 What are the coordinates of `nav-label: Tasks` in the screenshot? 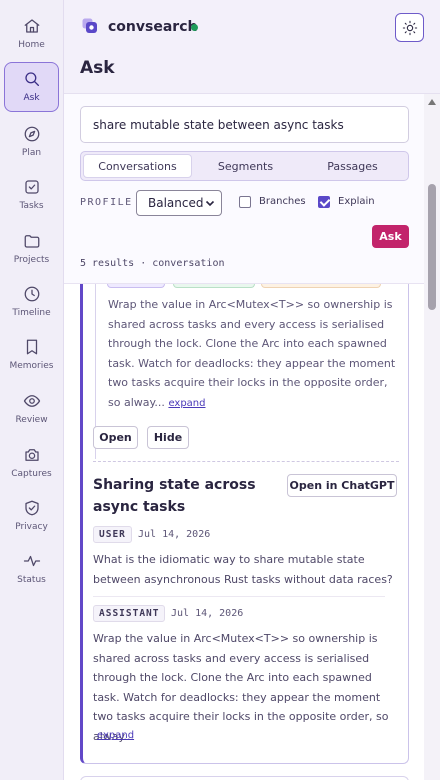 It's located at (31, 206).